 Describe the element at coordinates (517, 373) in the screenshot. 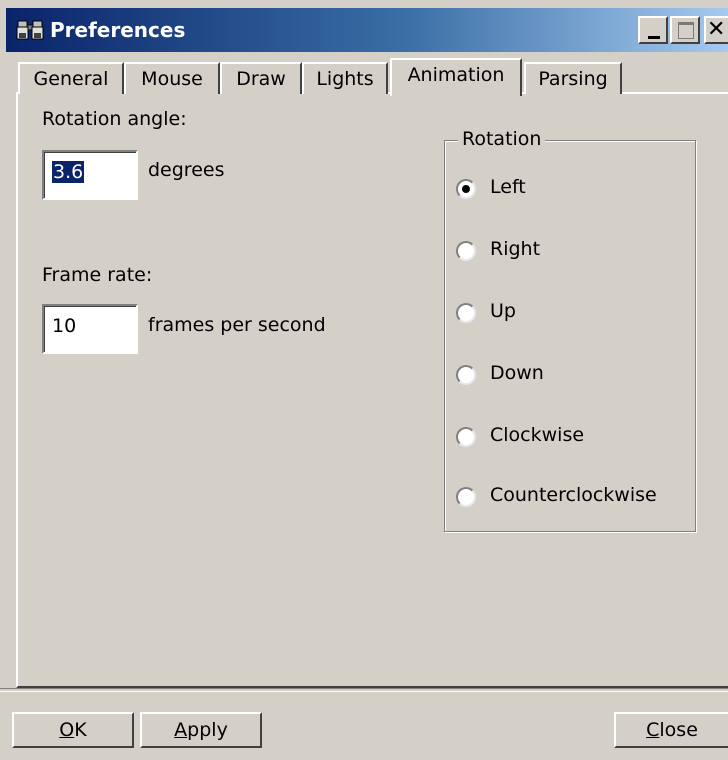

I see `rotation-down-label: Down` at that location.